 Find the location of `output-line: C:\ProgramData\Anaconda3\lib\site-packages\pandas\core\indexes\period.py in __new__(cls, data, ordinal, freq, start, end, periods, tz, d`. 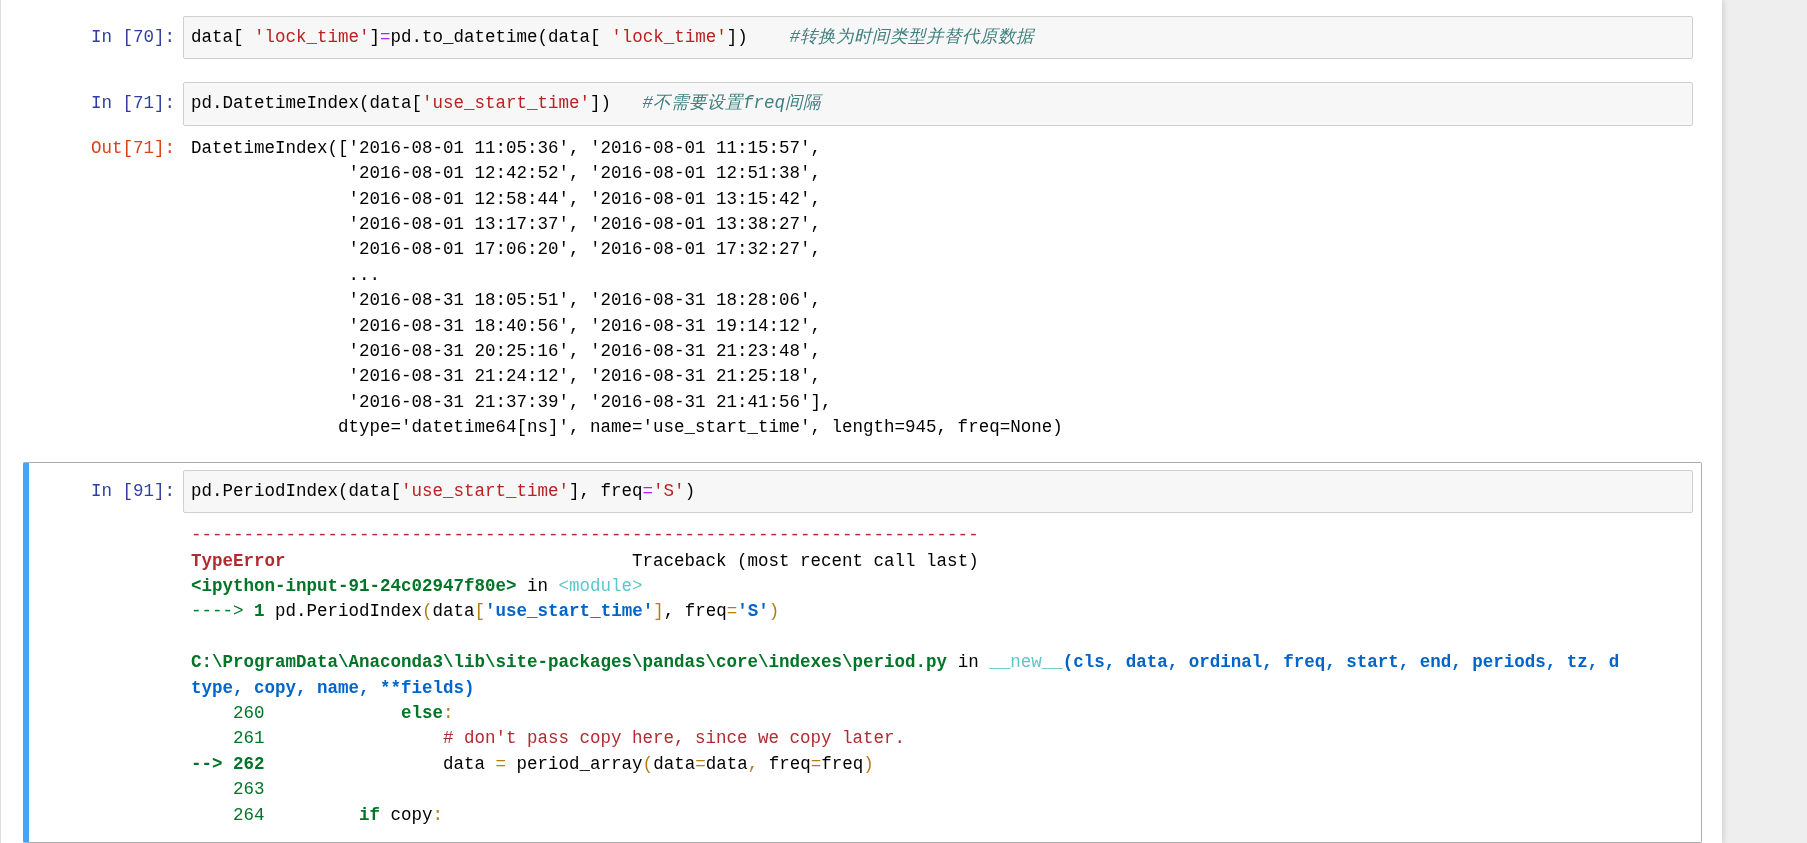

output-line: C:\ProgramData\Anaconda3\lib\site-packages\pandas\core\indexes\period.py in __new__(cls, data, ordinal, freq, start, end, periods, tz, d is located at coordinates (906, 663).